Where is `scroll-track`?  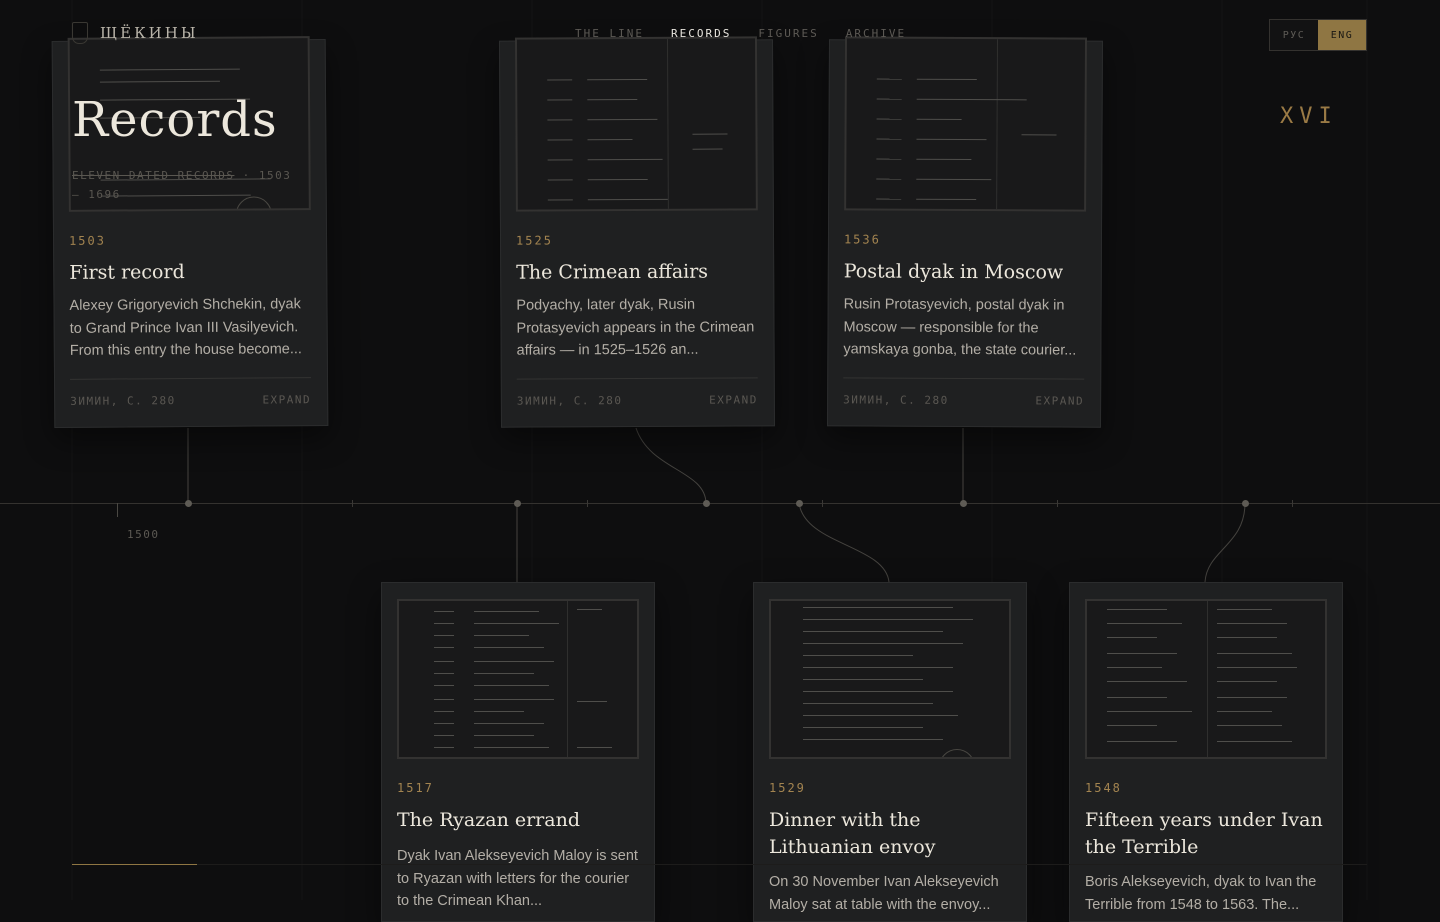 scroll-track is located at coordinates (782, 864).